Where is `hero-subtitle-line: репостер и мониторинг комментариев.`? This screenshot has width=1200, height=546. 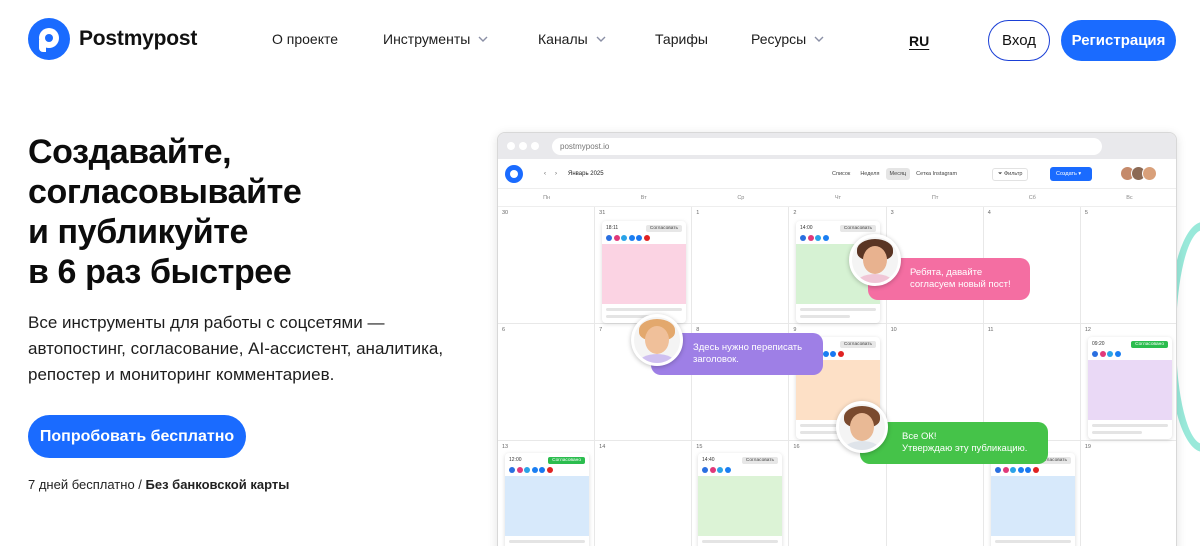 hero-subtitle-line: репостер и мониторинг комментариев. is located at coordinates (181, 374).